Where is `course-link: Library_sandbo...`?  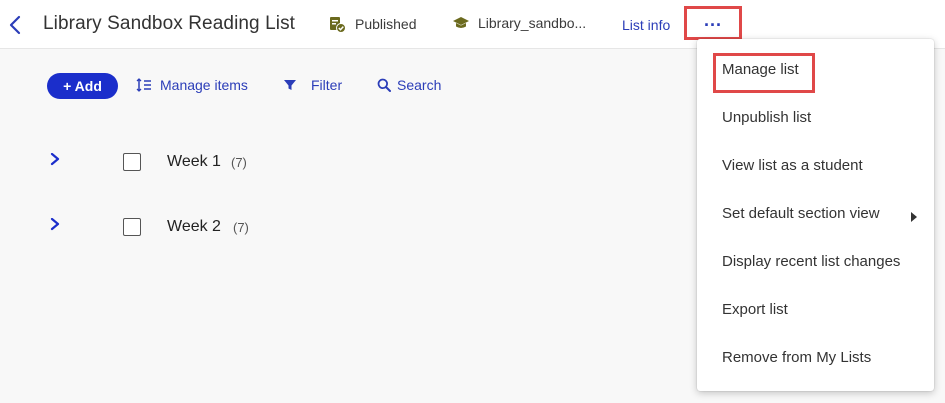
course-link: Library_sandbo... is located at coordinates (519, 23).